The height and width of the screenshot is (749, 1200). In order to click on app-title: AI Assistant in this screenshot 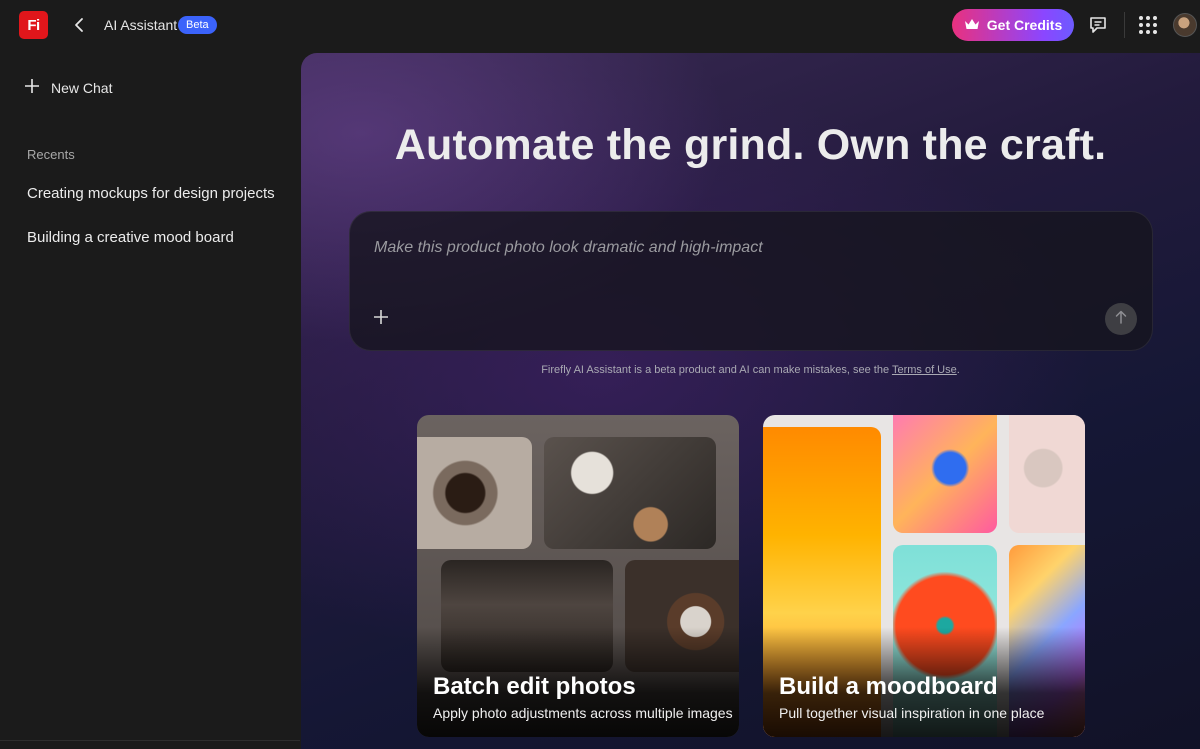, I will do `click(141, 25)`.